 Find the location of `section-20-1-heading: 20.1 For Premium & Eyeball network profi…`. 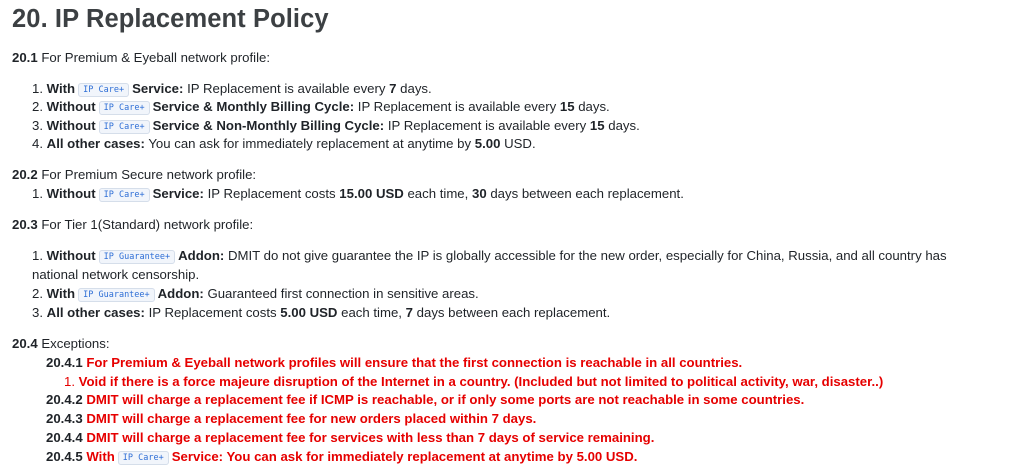

section-20-1-heading: 20.1 For Premium & Eyeball network profi… is located at coordinates (141, 57).